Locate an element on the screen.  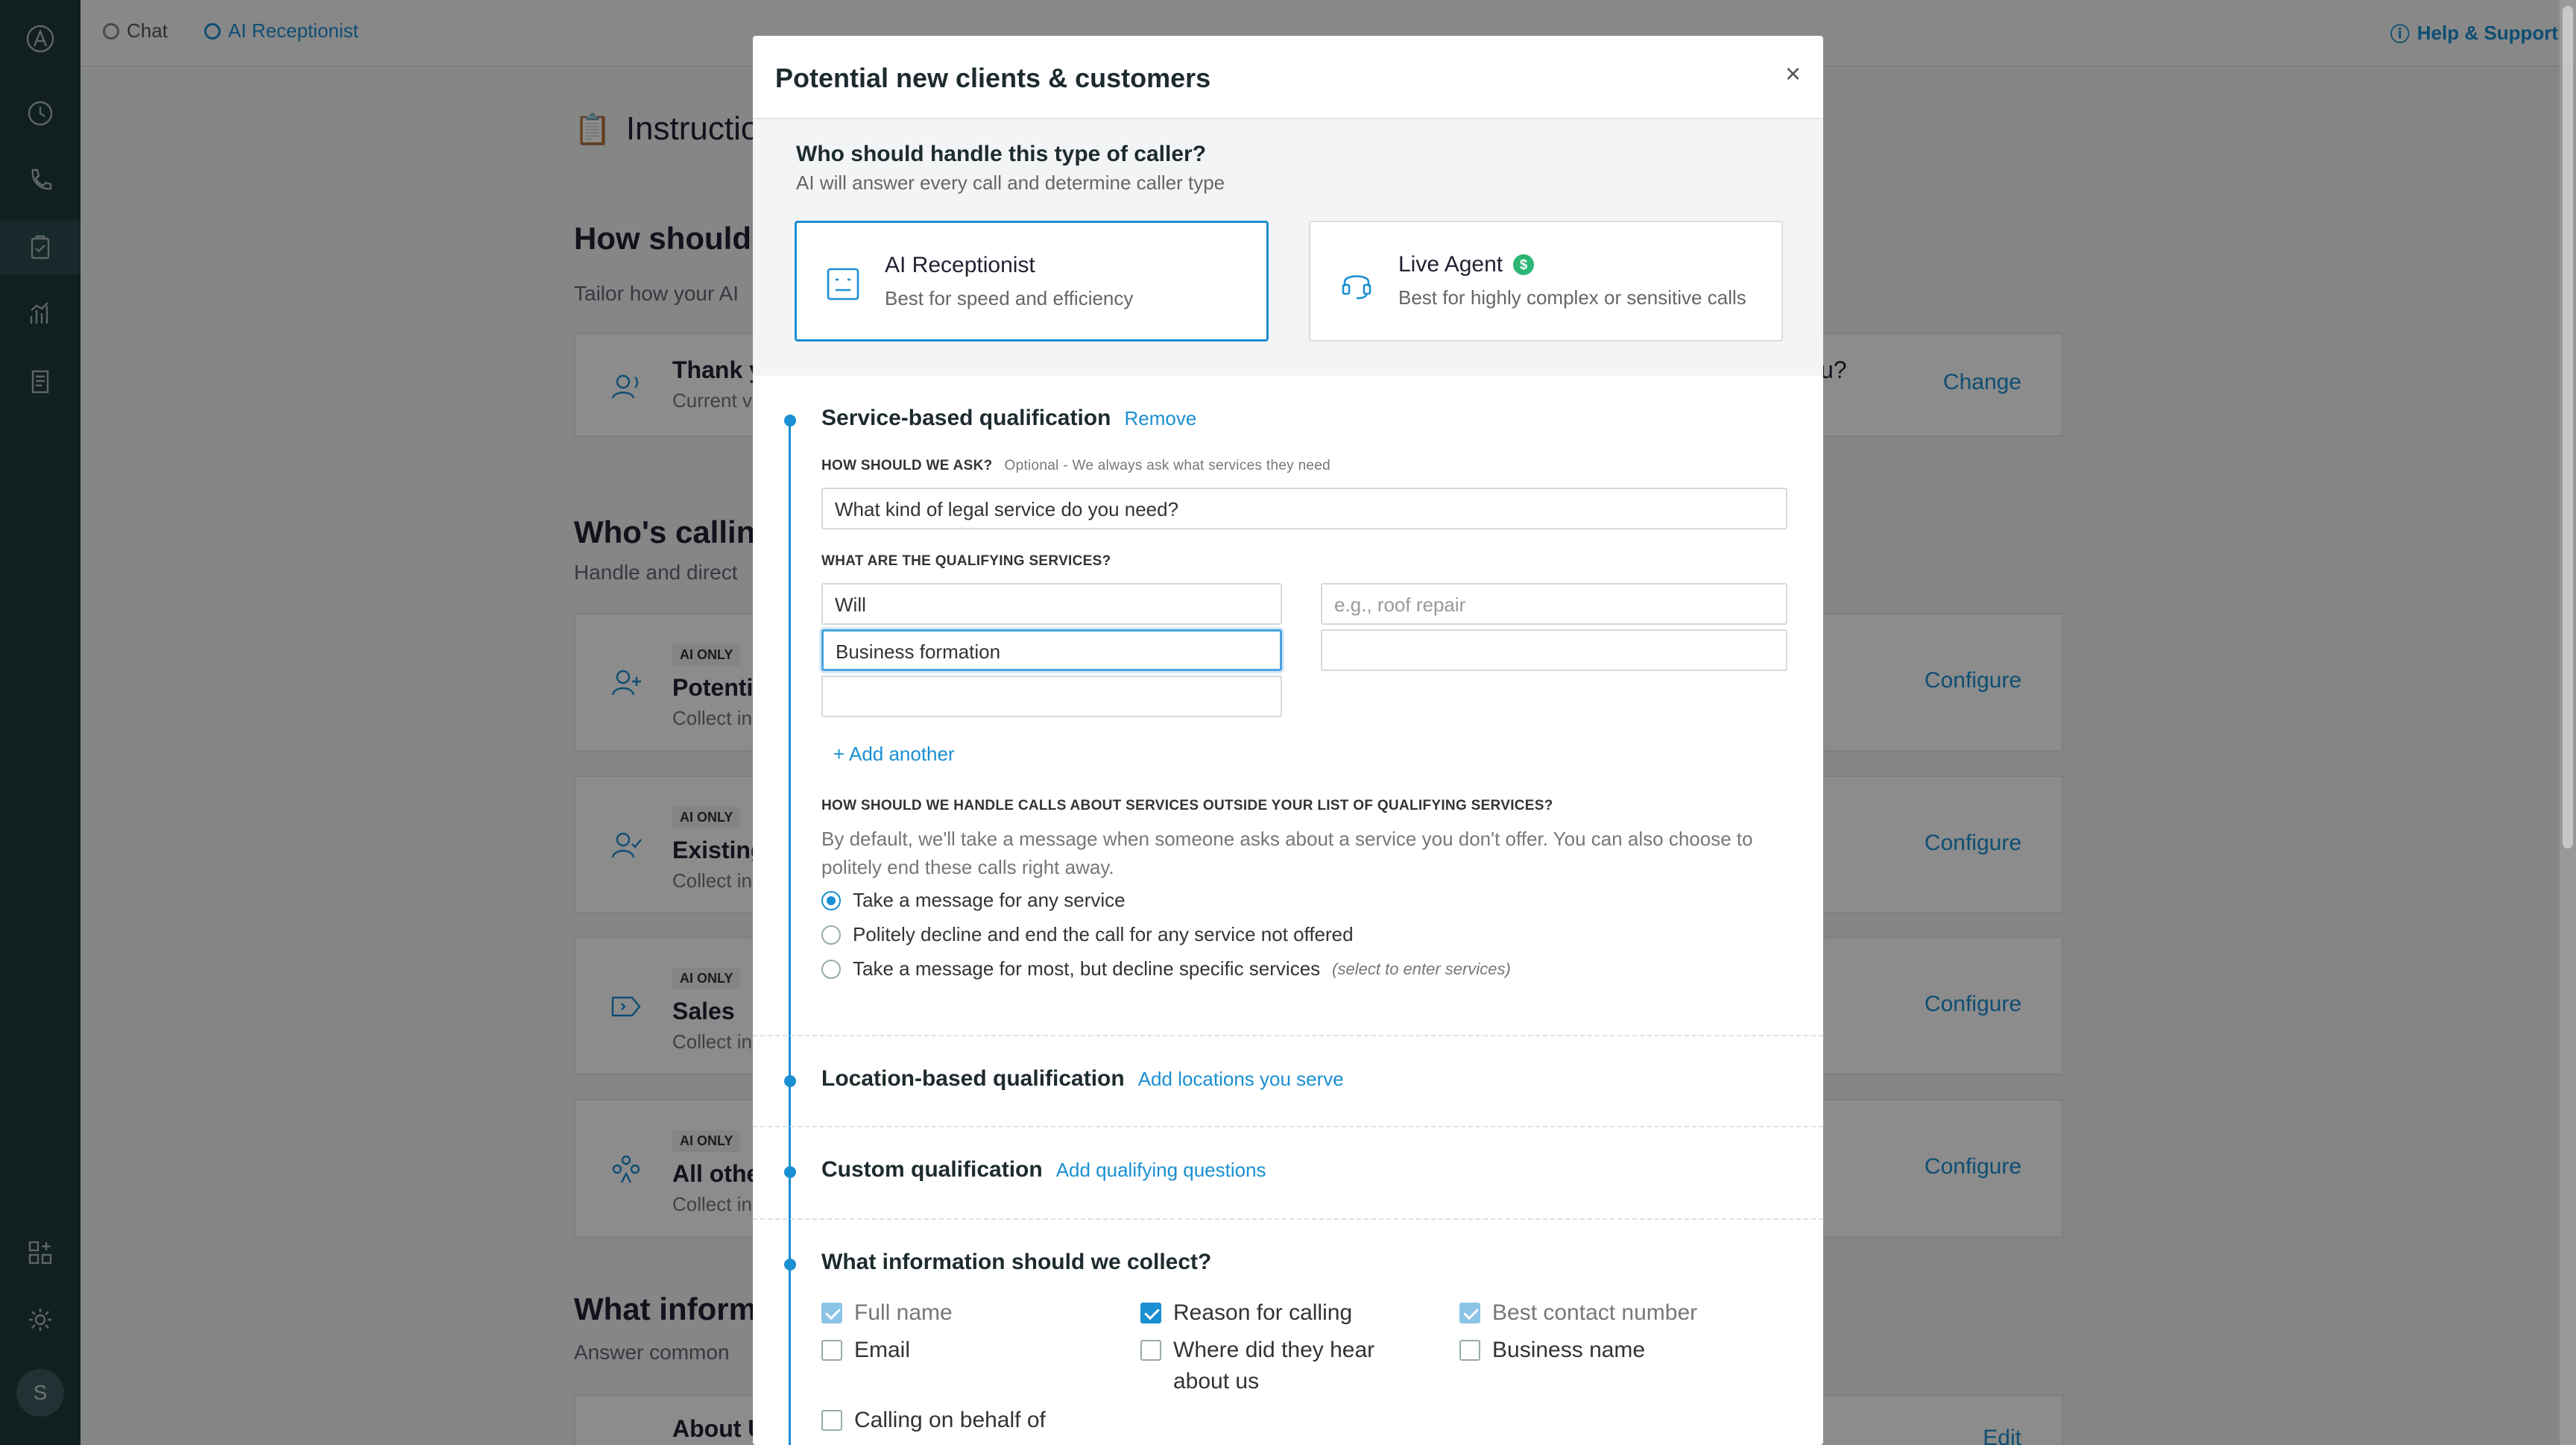
checkbox-full-name: Full name is located at coordinates (887, 1313).